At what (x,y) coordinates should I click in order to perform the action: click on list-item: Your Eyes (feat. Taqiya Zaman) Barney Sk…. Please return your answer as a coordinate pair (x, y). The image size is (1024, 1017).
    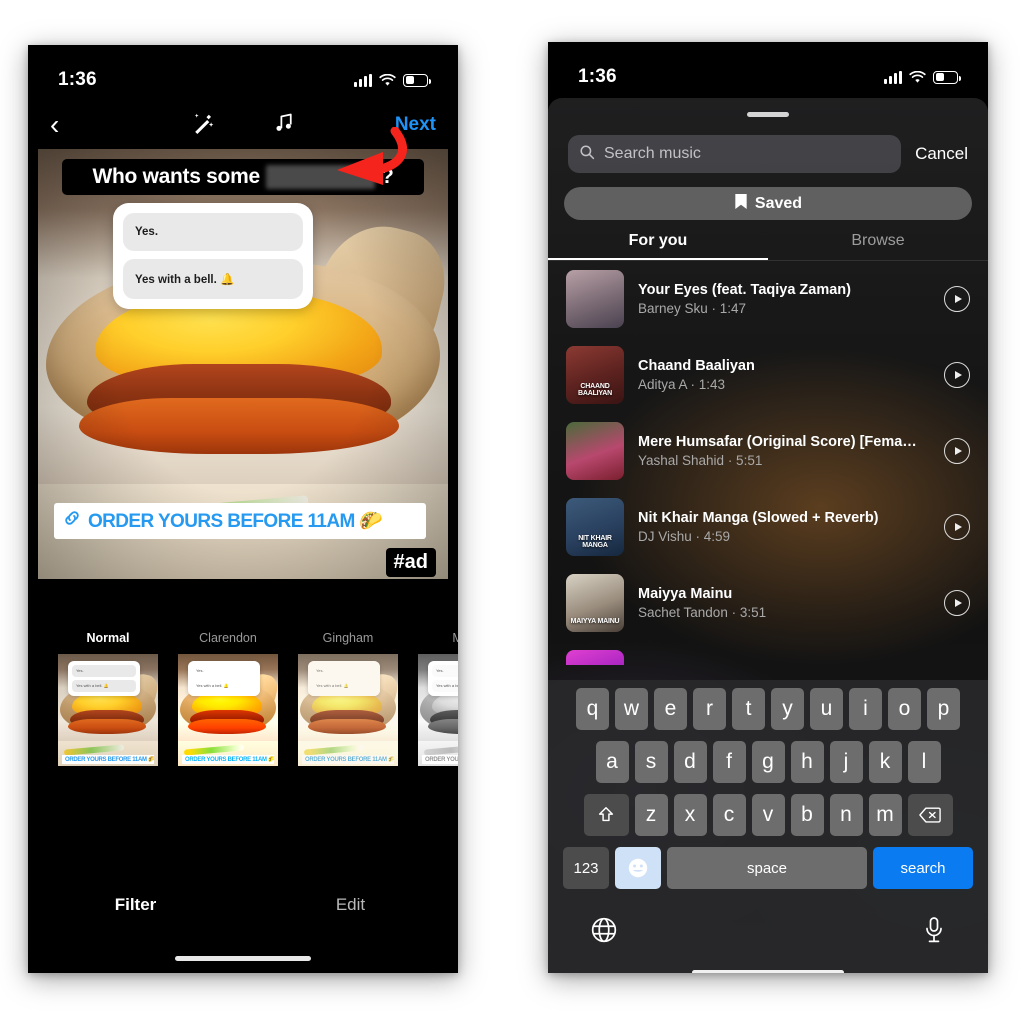
    Looking at the image, I should click on (768, 299).